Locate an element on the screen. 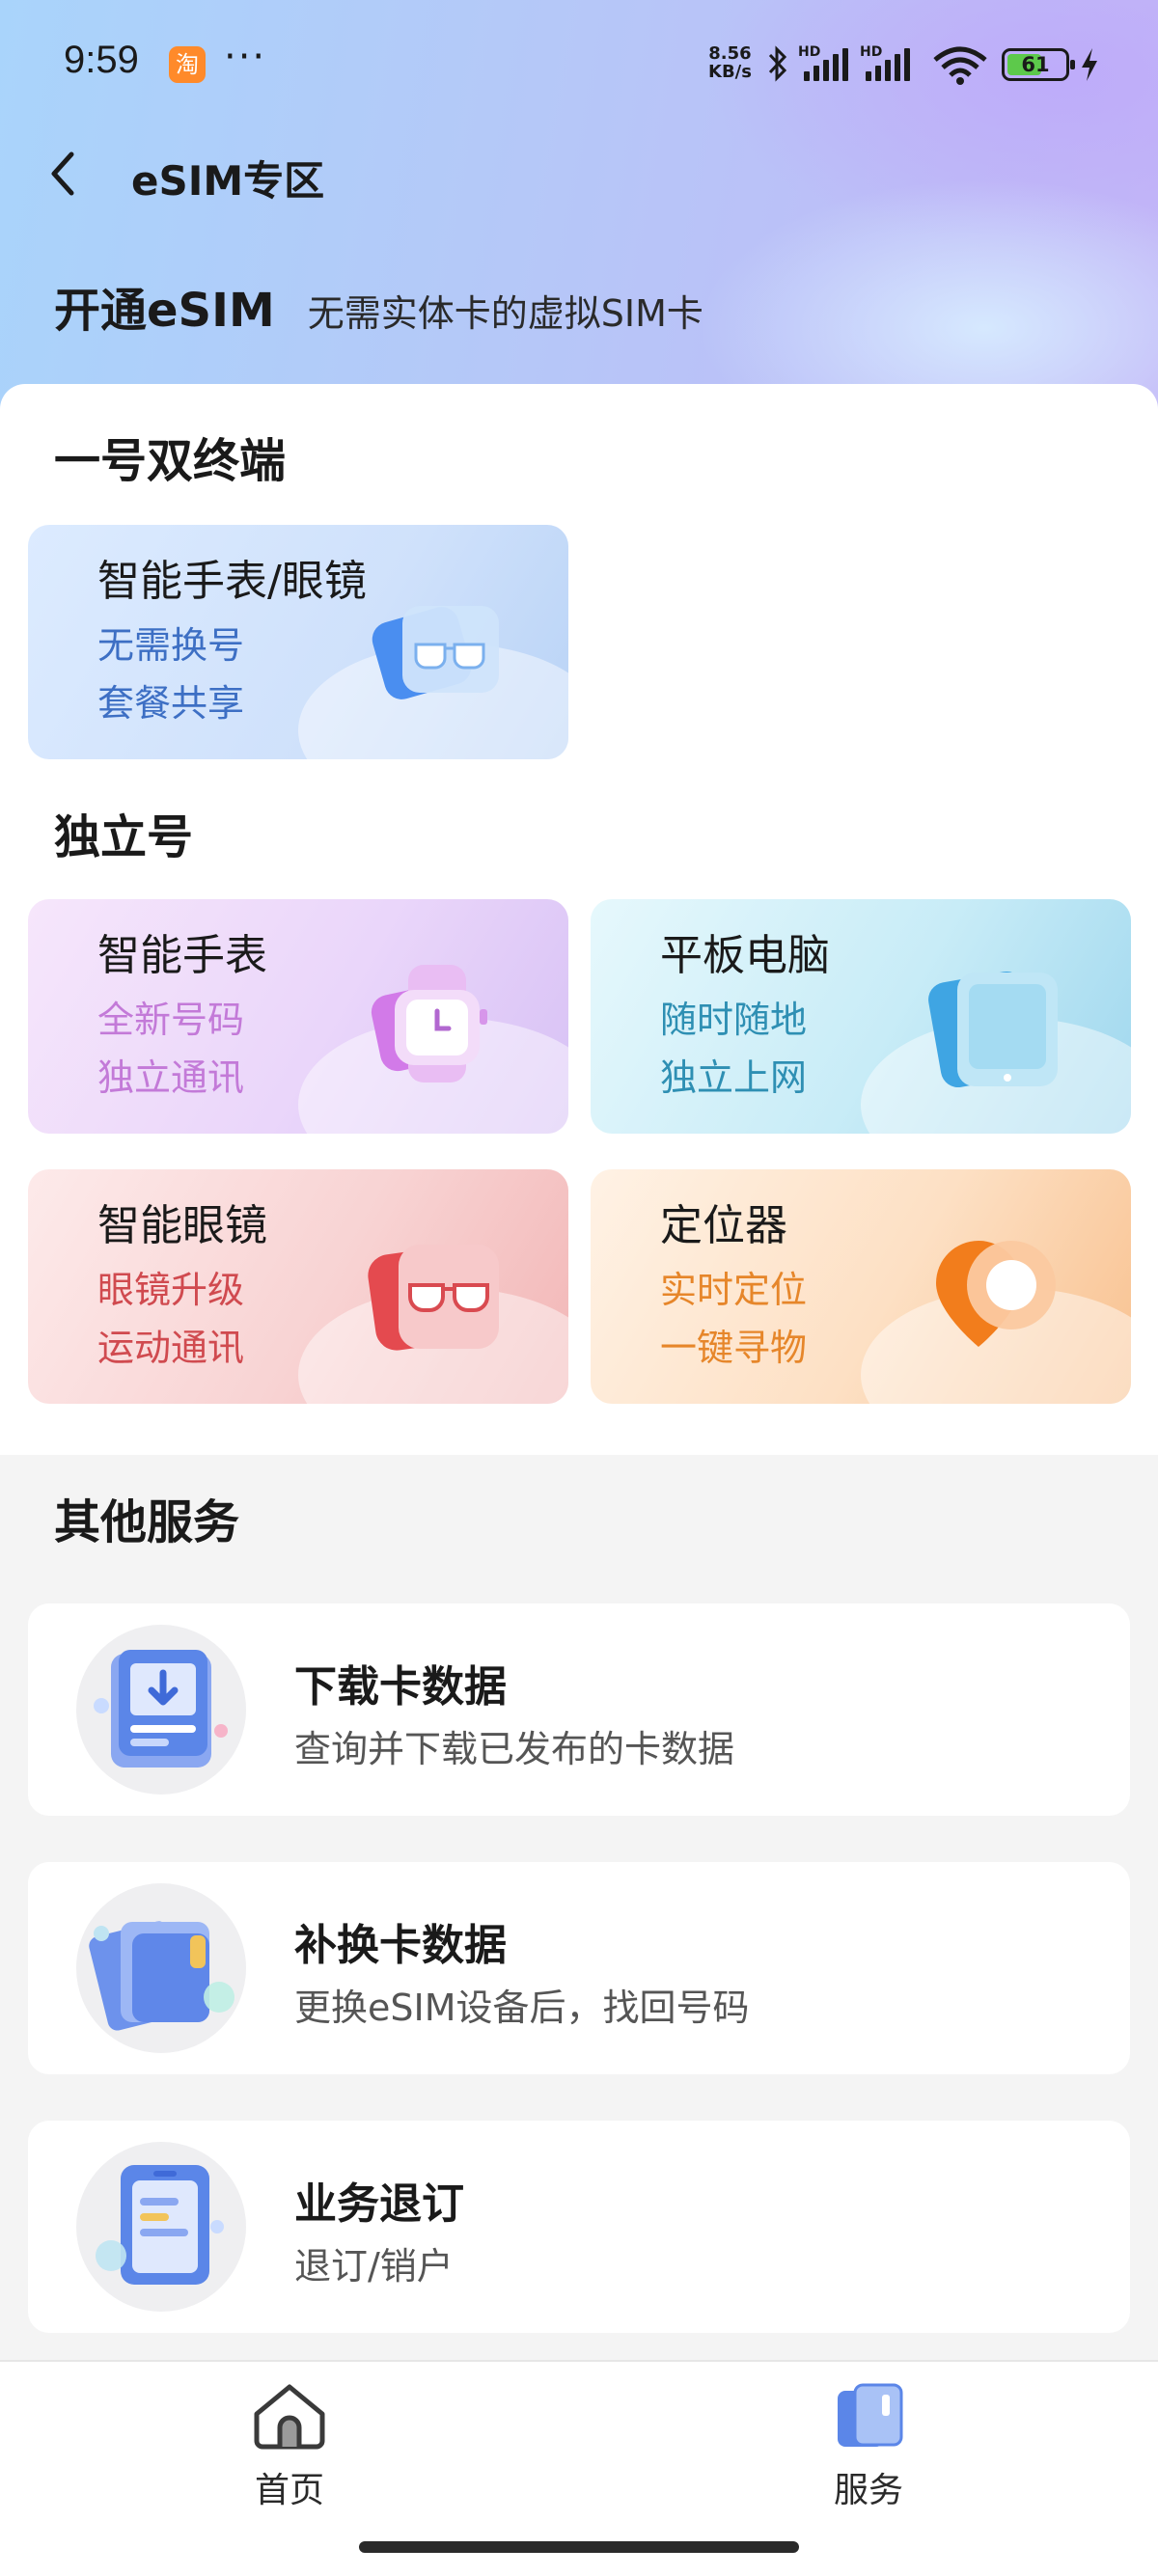  battery-icon: 61 is located at coordinates (1038, 64).